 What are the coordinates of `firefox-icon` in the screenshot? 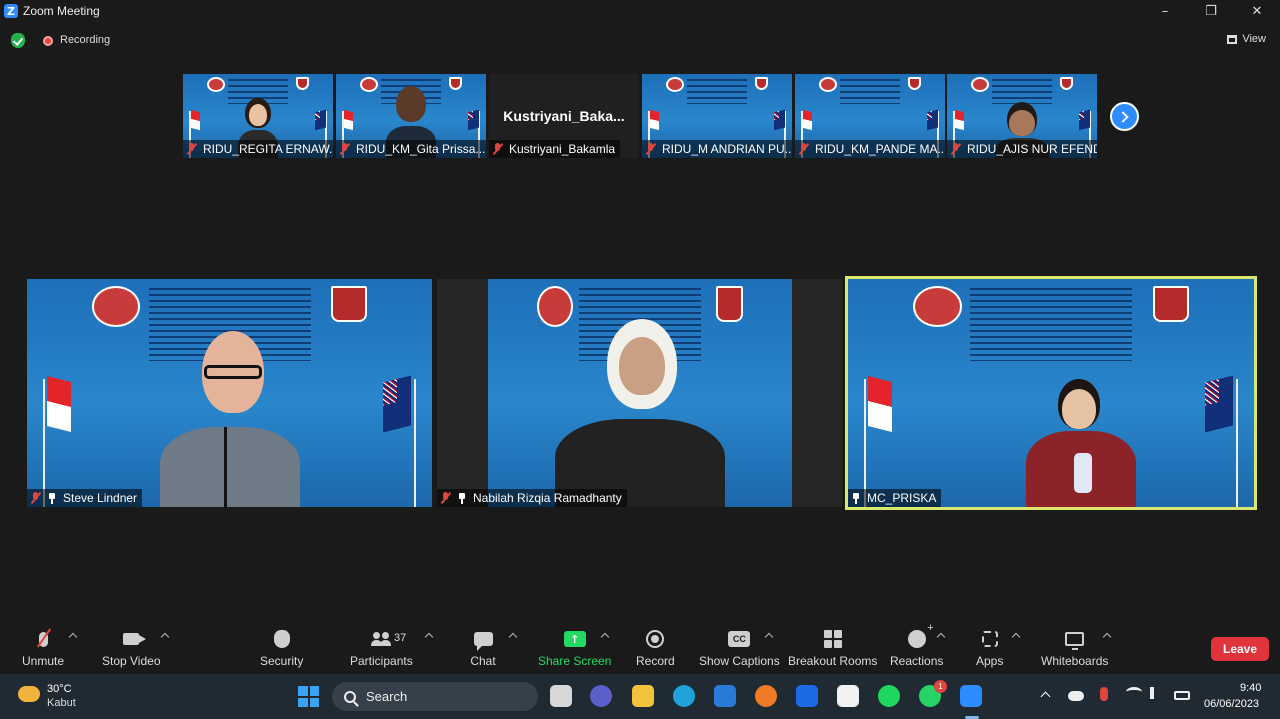 It's located at (766, 696).